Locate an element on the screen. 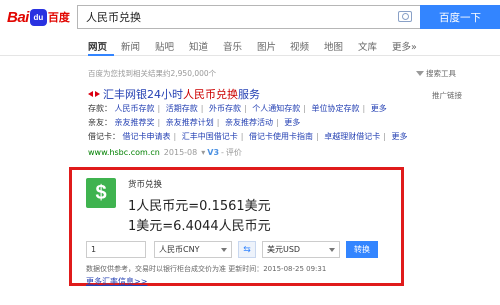  sublink: 亲友推荐计划 is located at coordinates (190, 122).